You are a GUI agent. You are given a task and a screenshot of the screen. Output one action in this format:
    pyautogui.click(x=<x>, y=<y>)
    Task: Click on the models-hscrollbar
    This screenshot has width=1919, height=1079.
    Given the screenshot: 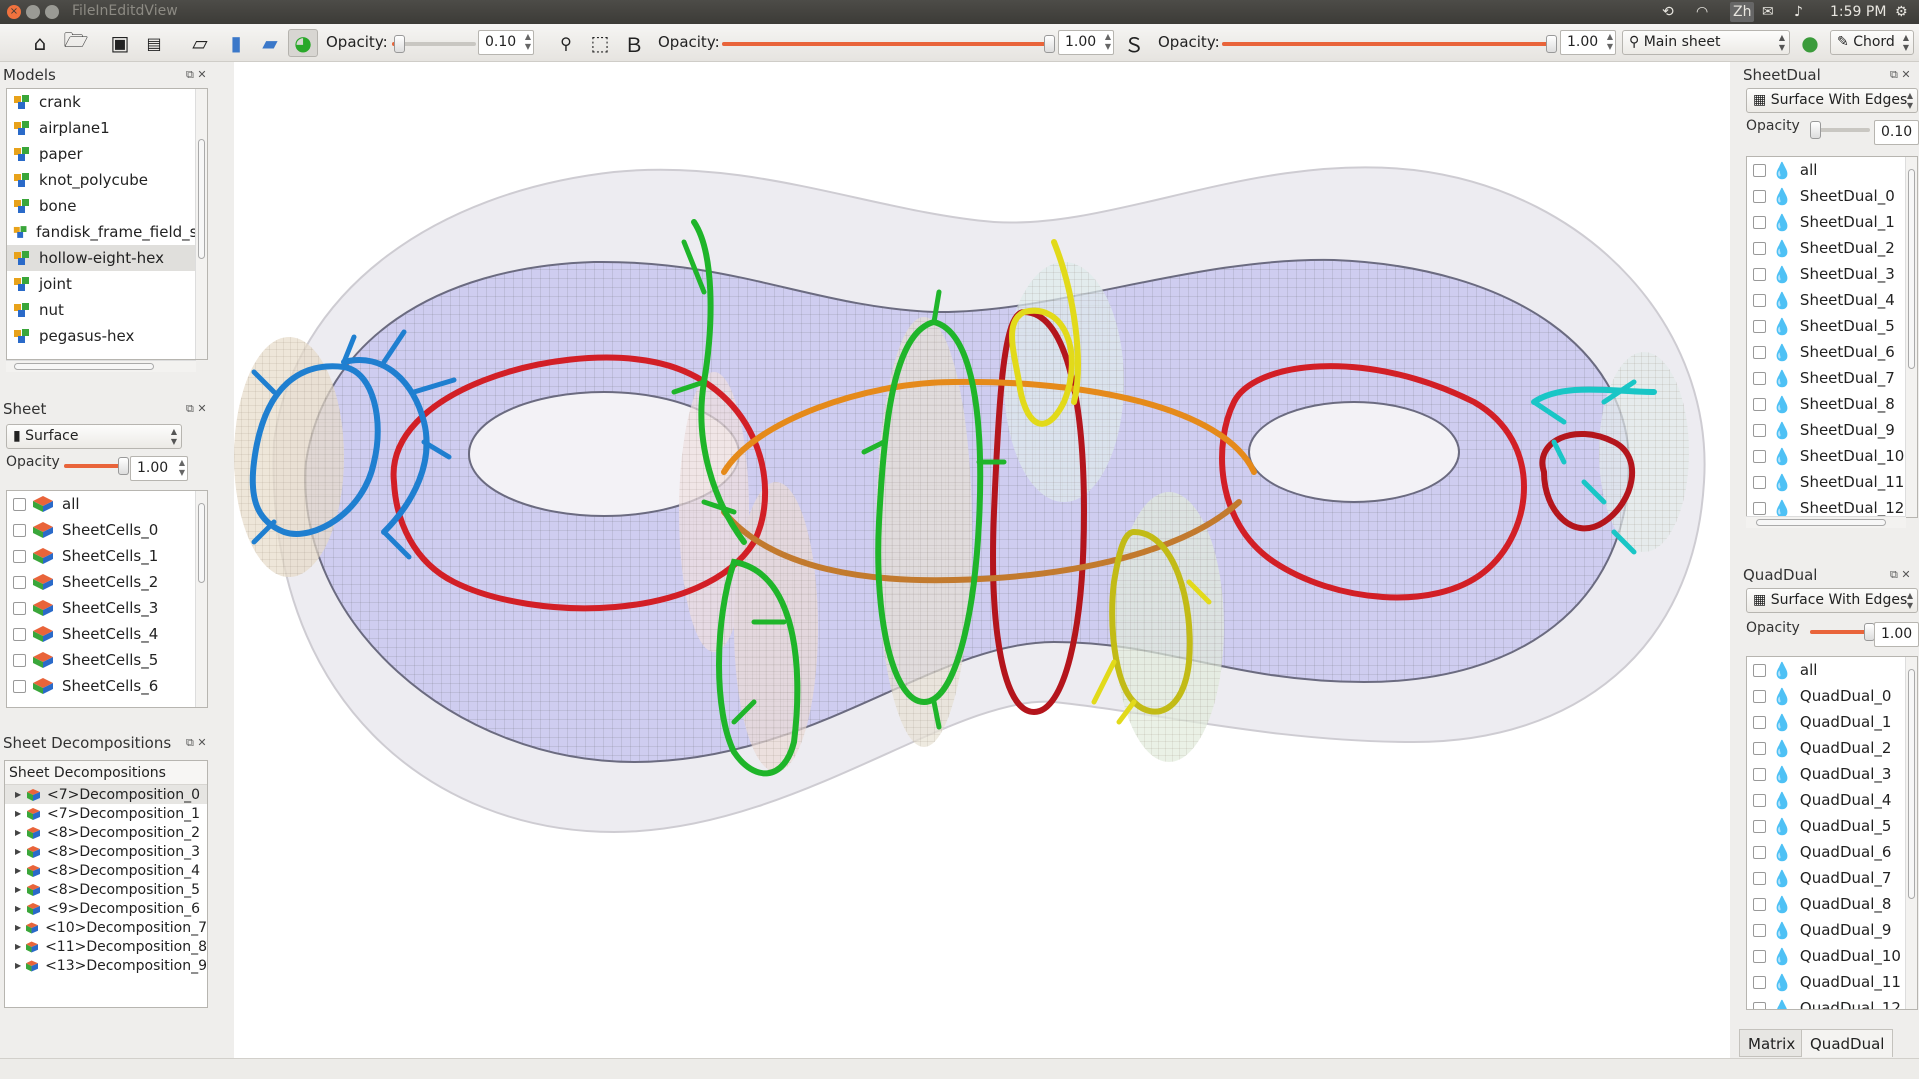 What is the action you would take?
    pyautogui.click(x=101, y=366)
    